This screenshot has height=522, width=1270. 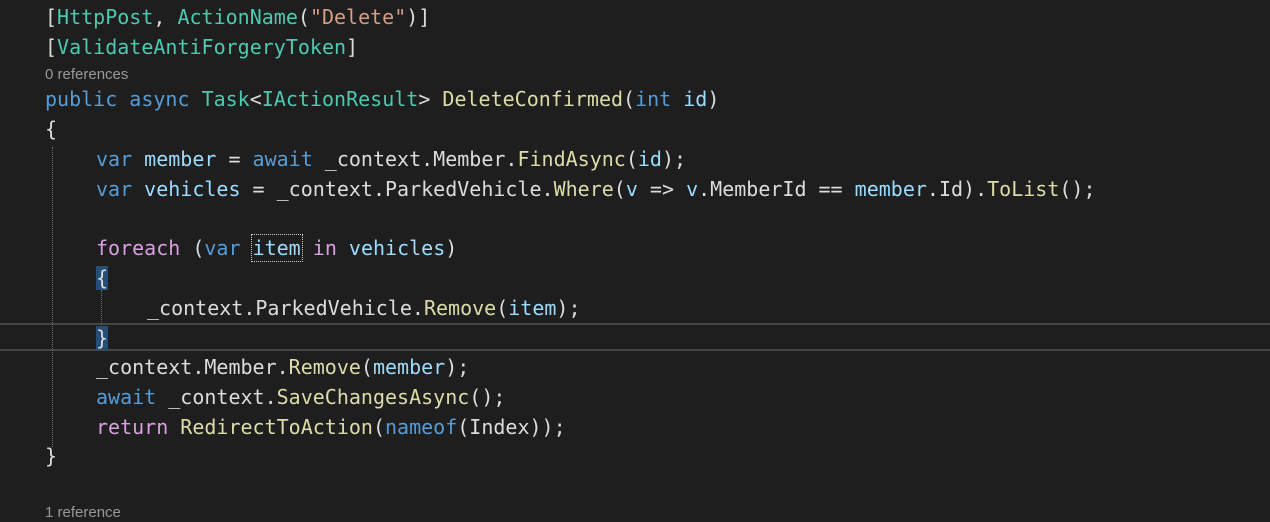 I want to click on code-line-1: [HttpPost, ActionName("Delete")], so click(x=238, y=17).